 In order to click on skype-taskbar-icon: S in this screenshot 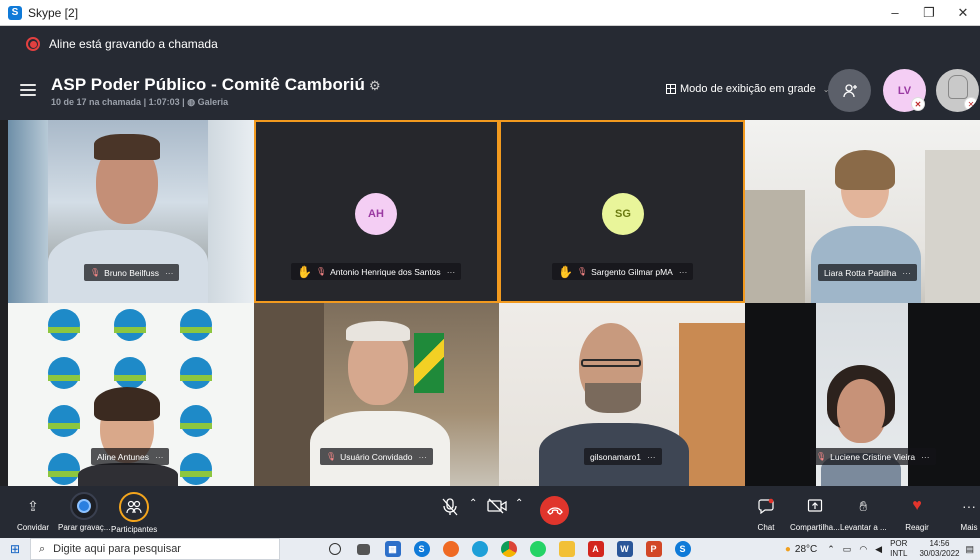, I will do `click(421, 549)`.